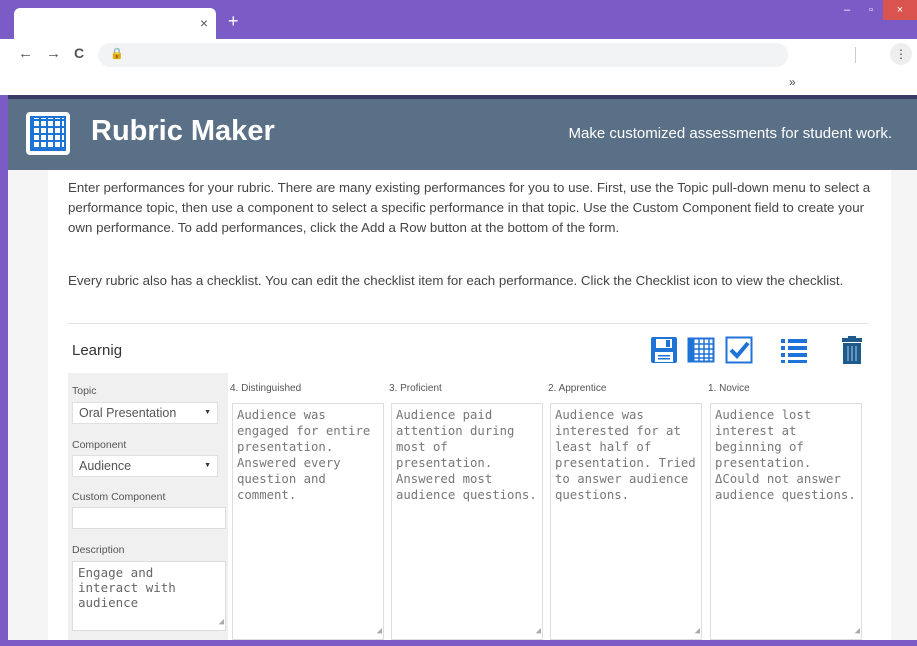  What do you see at coordinates (233, 21) in the screenshot?
I see `new-tab-button: +` at bounding box center [233, 21].